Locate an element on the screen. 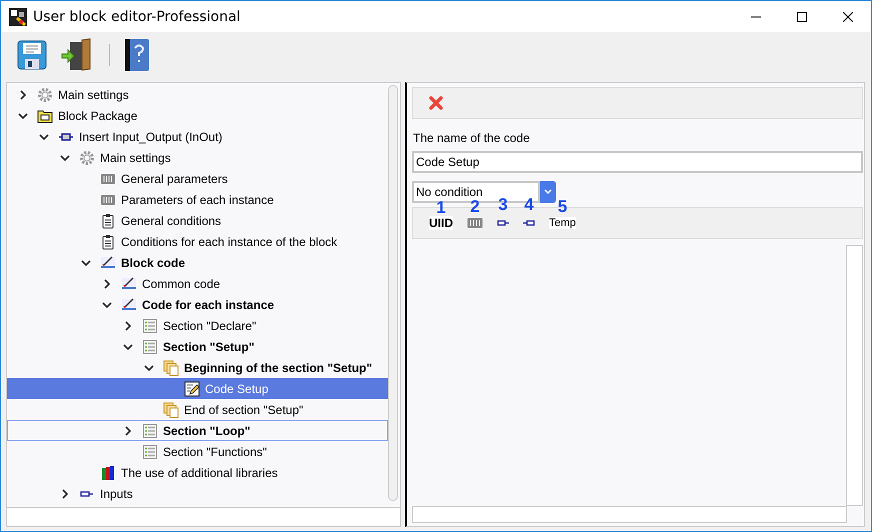  field-label: The name of the code is located at coordinates (472, 138).